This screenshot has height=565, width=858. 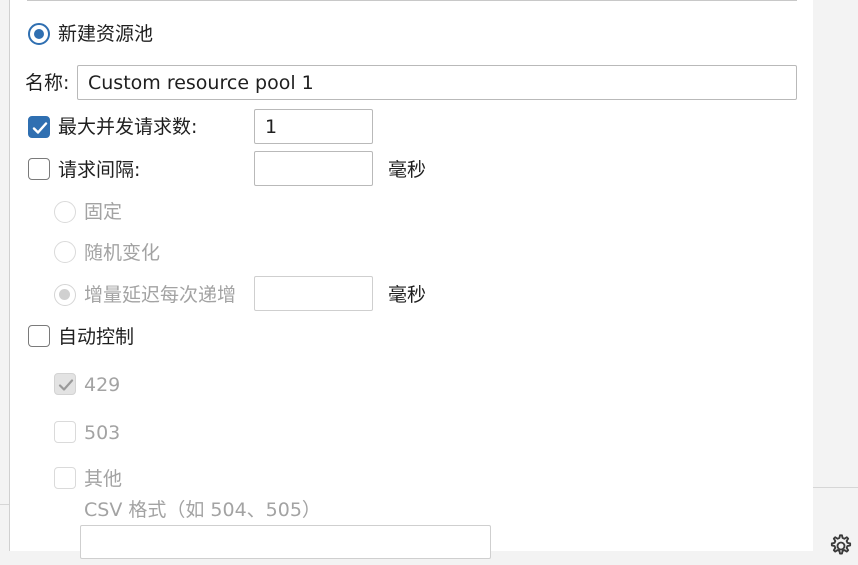 I want to click on interval-checkbox, so click(x=39, y=169).